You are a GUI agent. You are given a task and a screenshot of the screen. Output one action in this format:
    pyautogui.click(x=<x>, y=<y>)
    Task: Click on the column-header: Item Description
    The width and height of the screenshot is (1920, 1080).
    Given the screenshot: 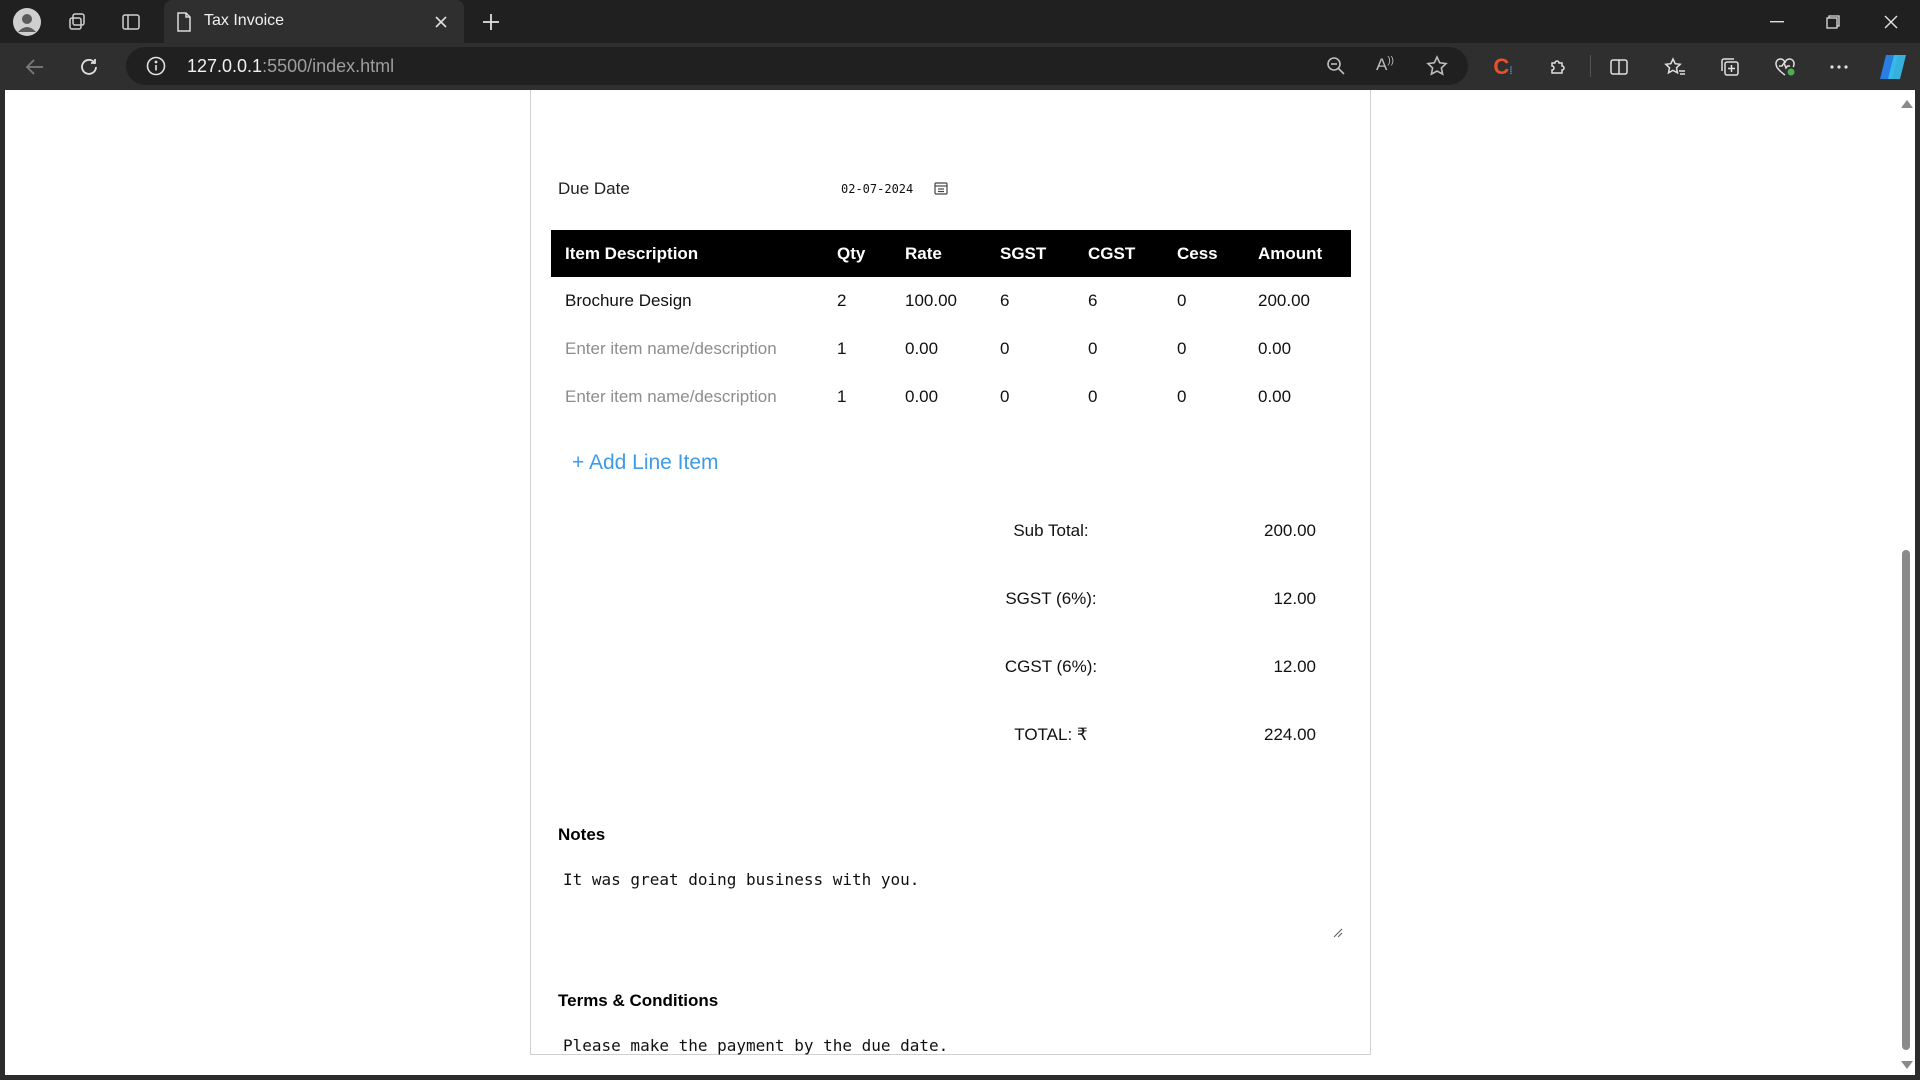 What is the action you would take?
    pyautogui.click(x=694, y=253)
    